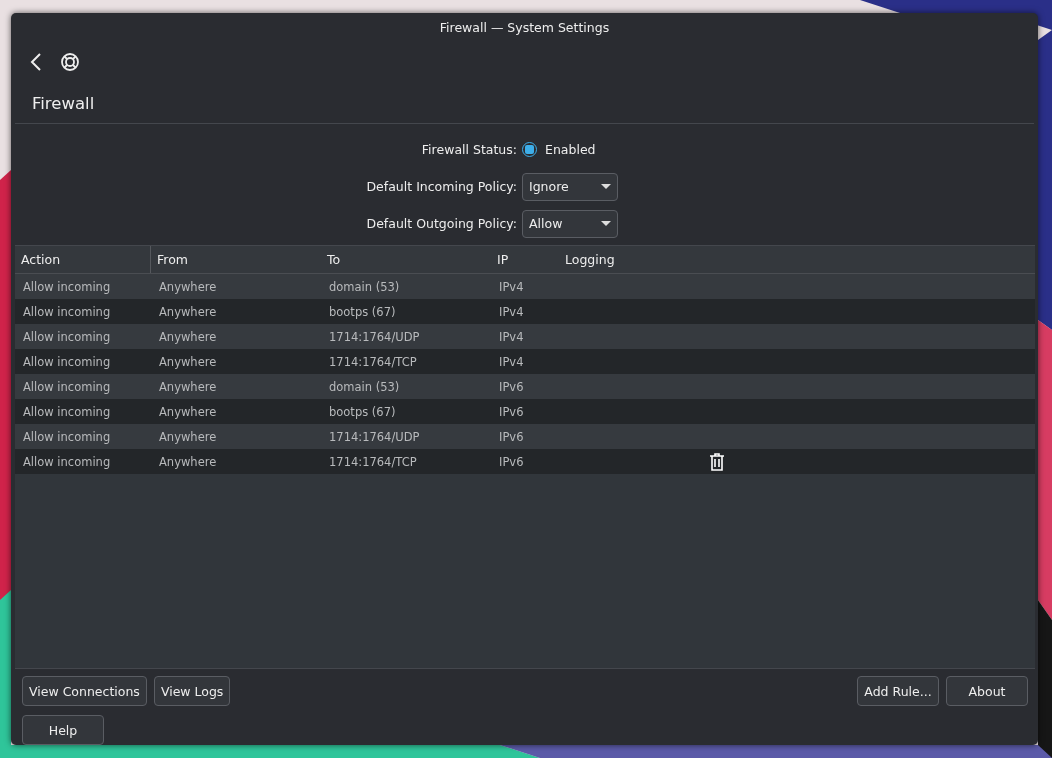 Image resolution: width=1052 pixels, height=758 pixels. What do you see at coordinates (441, 223) in the screenshot?
I see `policy-label: Default Outgoing Policy:` at bounding box center [441, 223].